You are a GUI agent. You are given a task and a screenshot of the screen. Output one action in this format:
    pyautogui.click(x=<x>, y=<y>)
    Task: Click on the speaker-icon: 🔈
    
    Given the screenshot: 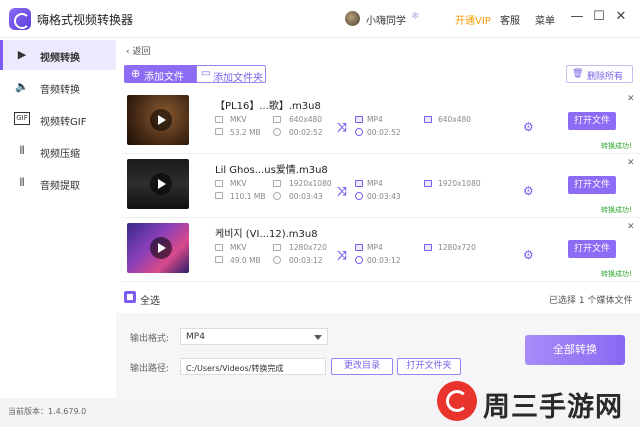 What is the action you would take?
    pyautogui.click(x=22, y=86)
    